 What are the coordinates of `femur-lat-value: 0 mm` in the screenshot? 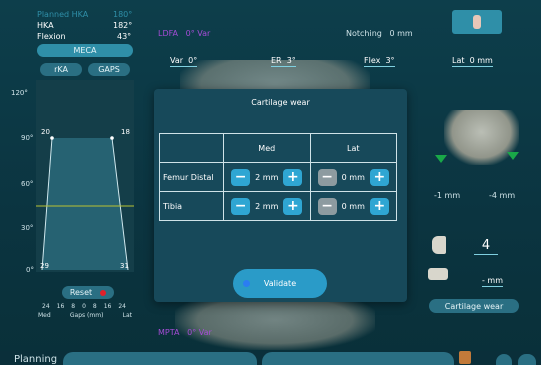 It's located at (353, 177).